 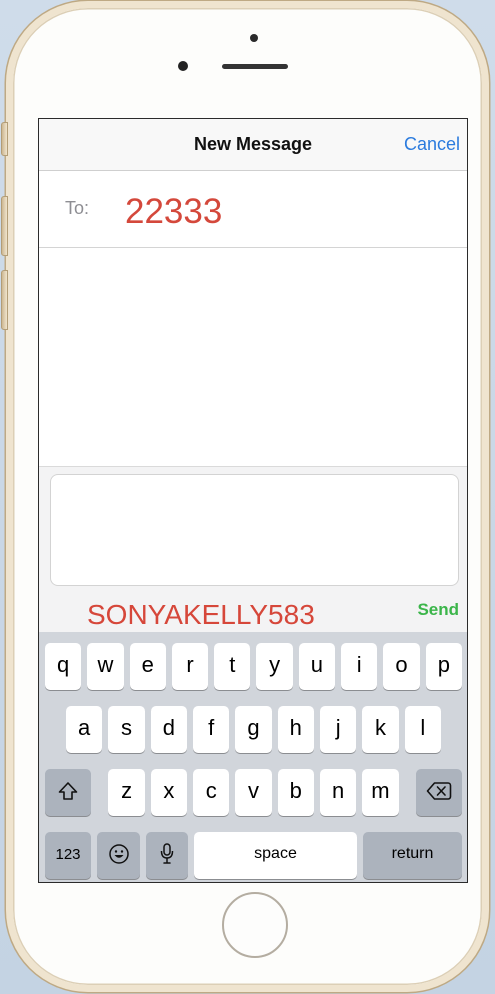 I want to click on keyboard-row-3: z x c v b n m, so click(x=253, y=792).